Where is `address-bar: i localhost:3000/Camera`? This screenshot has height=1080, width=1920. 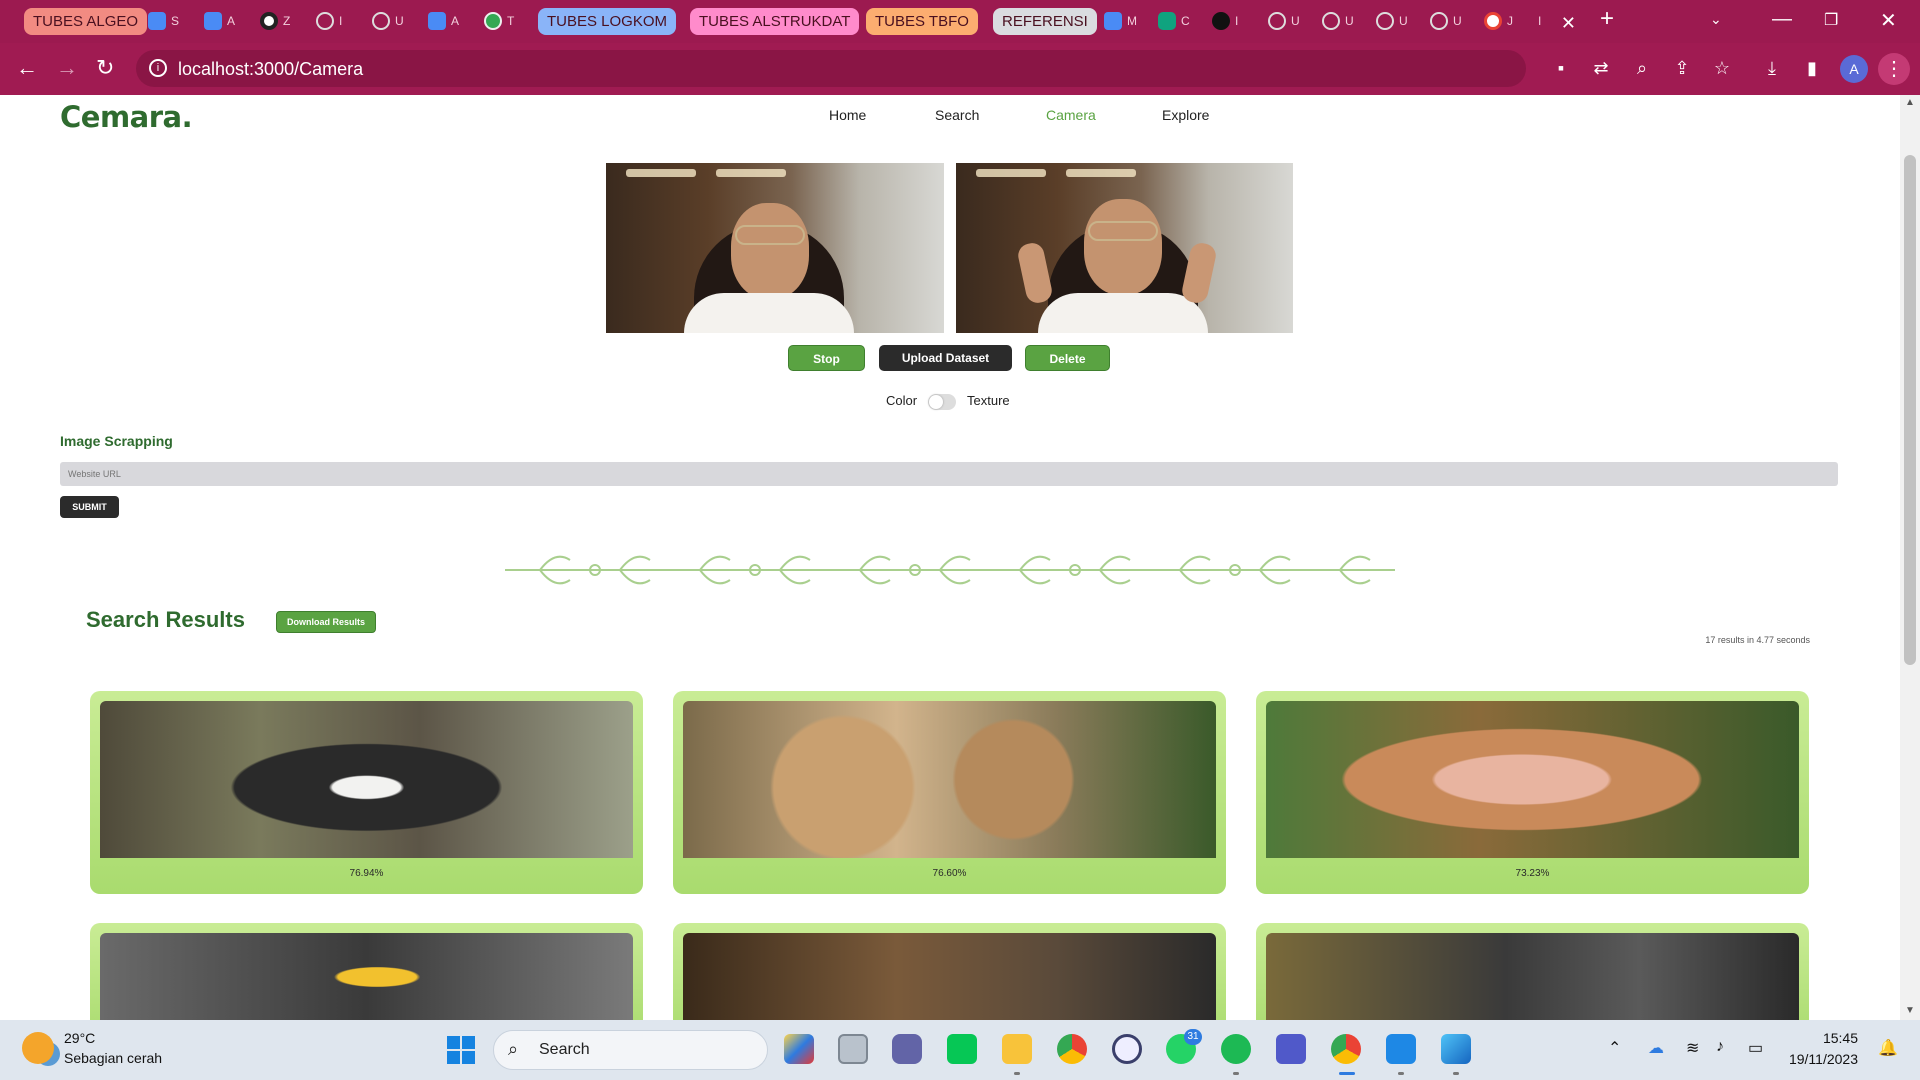 address-bar: i localhost:3000/Camera is located at coordinates (831, 68).